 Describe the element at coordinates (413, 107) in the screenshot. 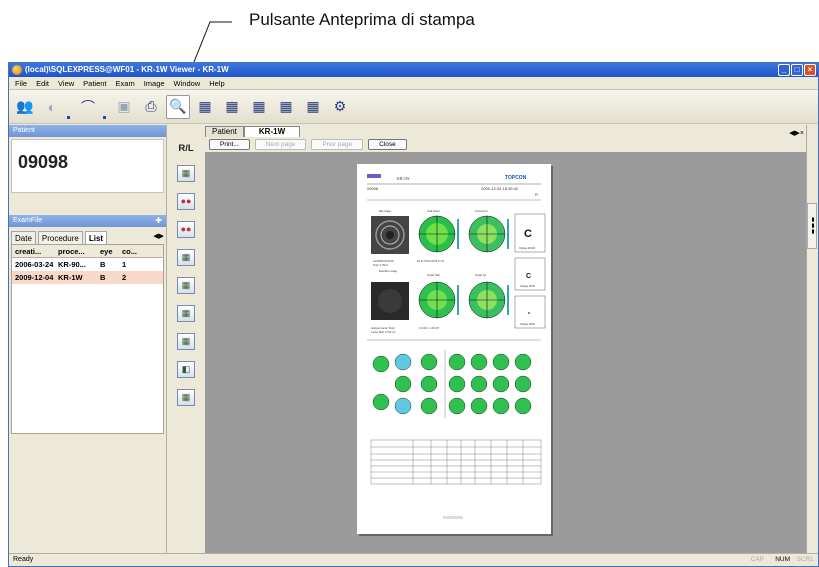

I see `main-toolbar: 👥 ◐ ⌒ ▣ ⎙ 🔍 ▦ ▦ ▦ ▦ ▦ ⚙` at that location.